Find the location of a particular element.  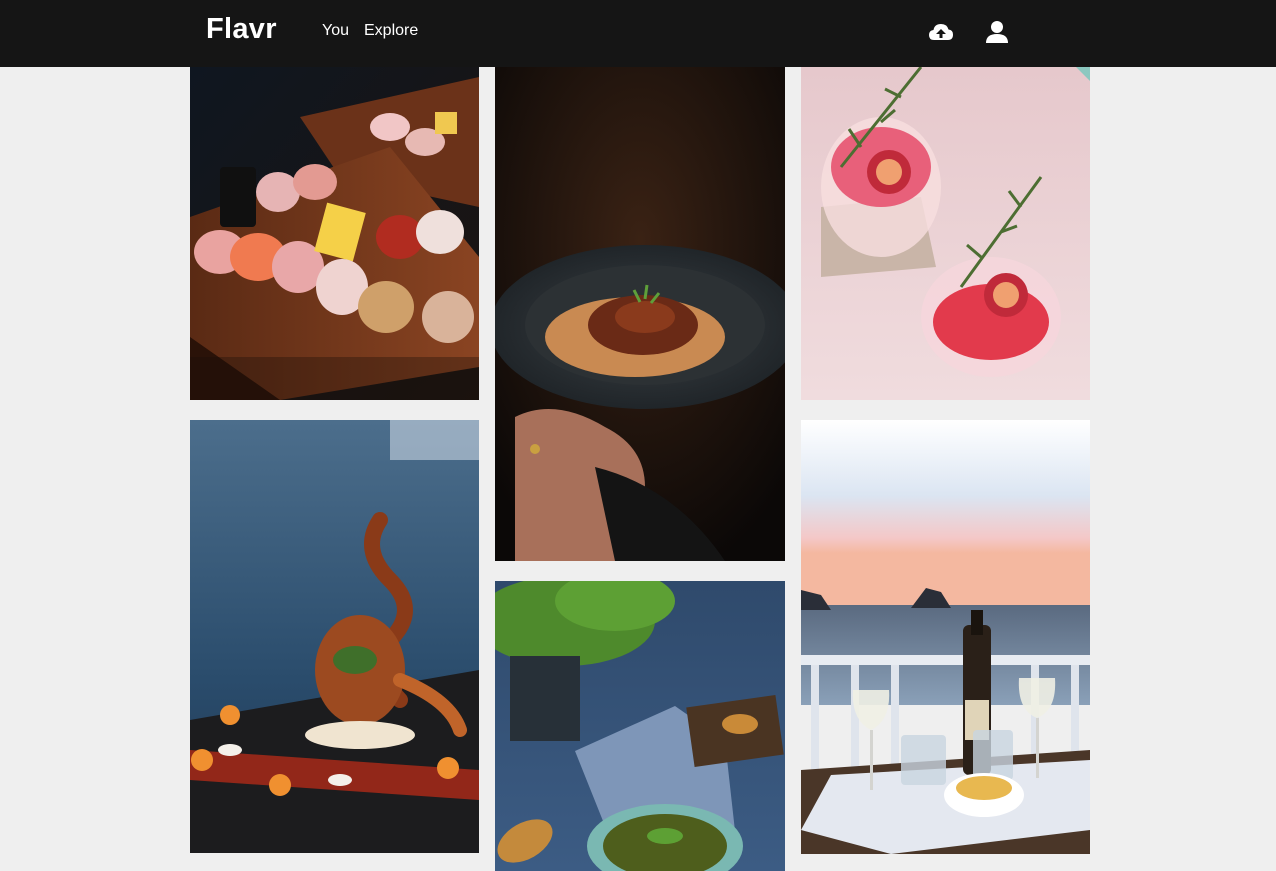

cloud-upload-icon is located at coordinates (941, 32).